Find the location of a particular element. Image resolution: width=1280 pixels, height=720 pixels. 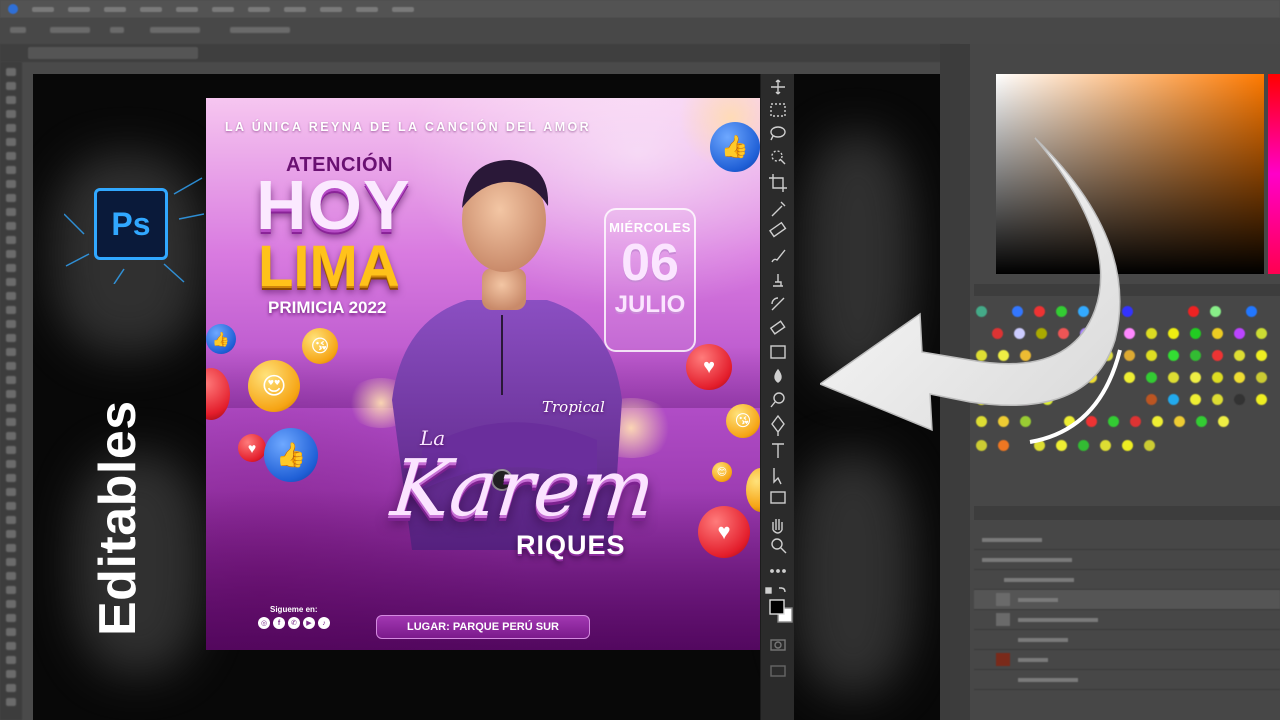

type-tool-icon is located at coordinates (778, 450).